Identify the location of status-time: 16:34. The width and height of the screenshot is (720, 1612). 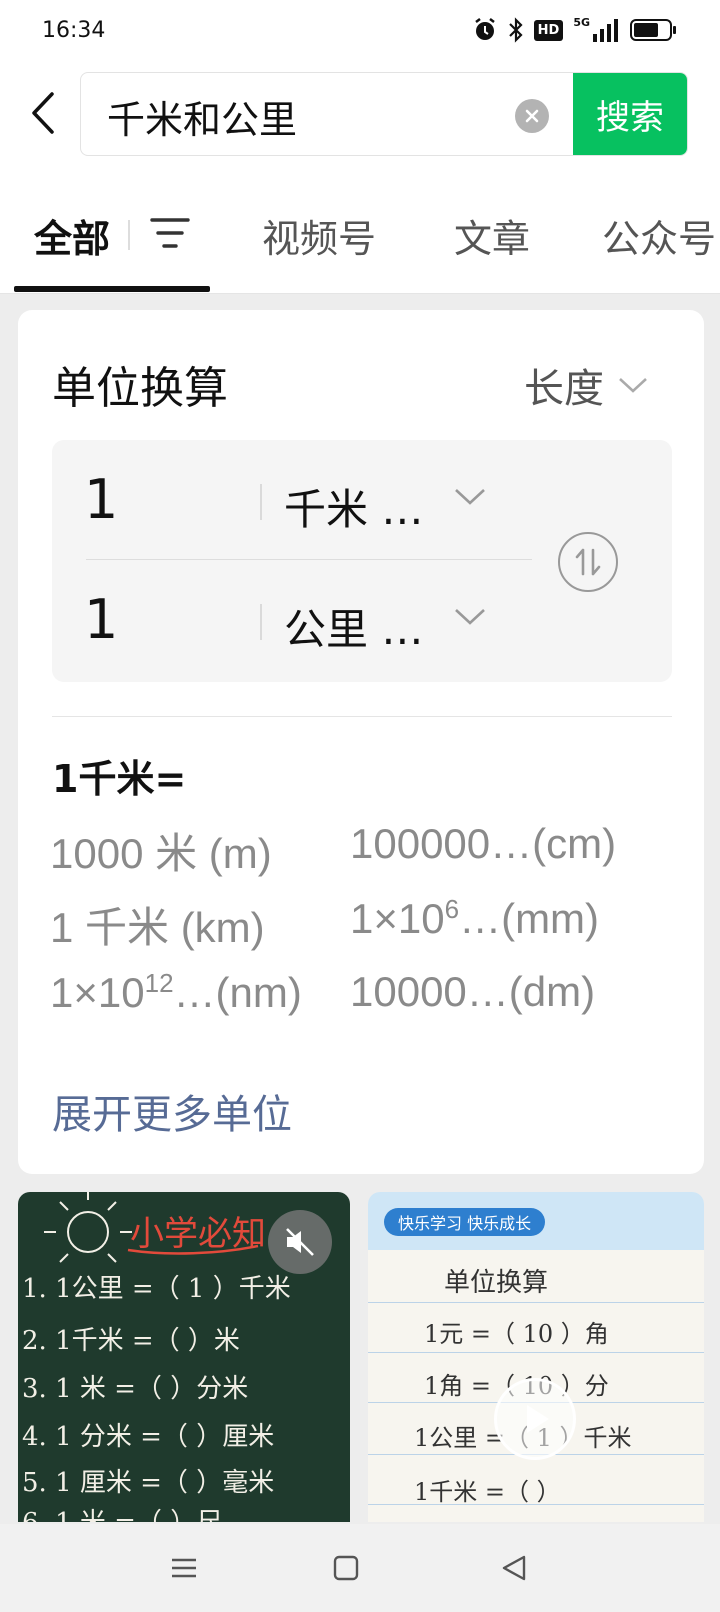
(74, 30).